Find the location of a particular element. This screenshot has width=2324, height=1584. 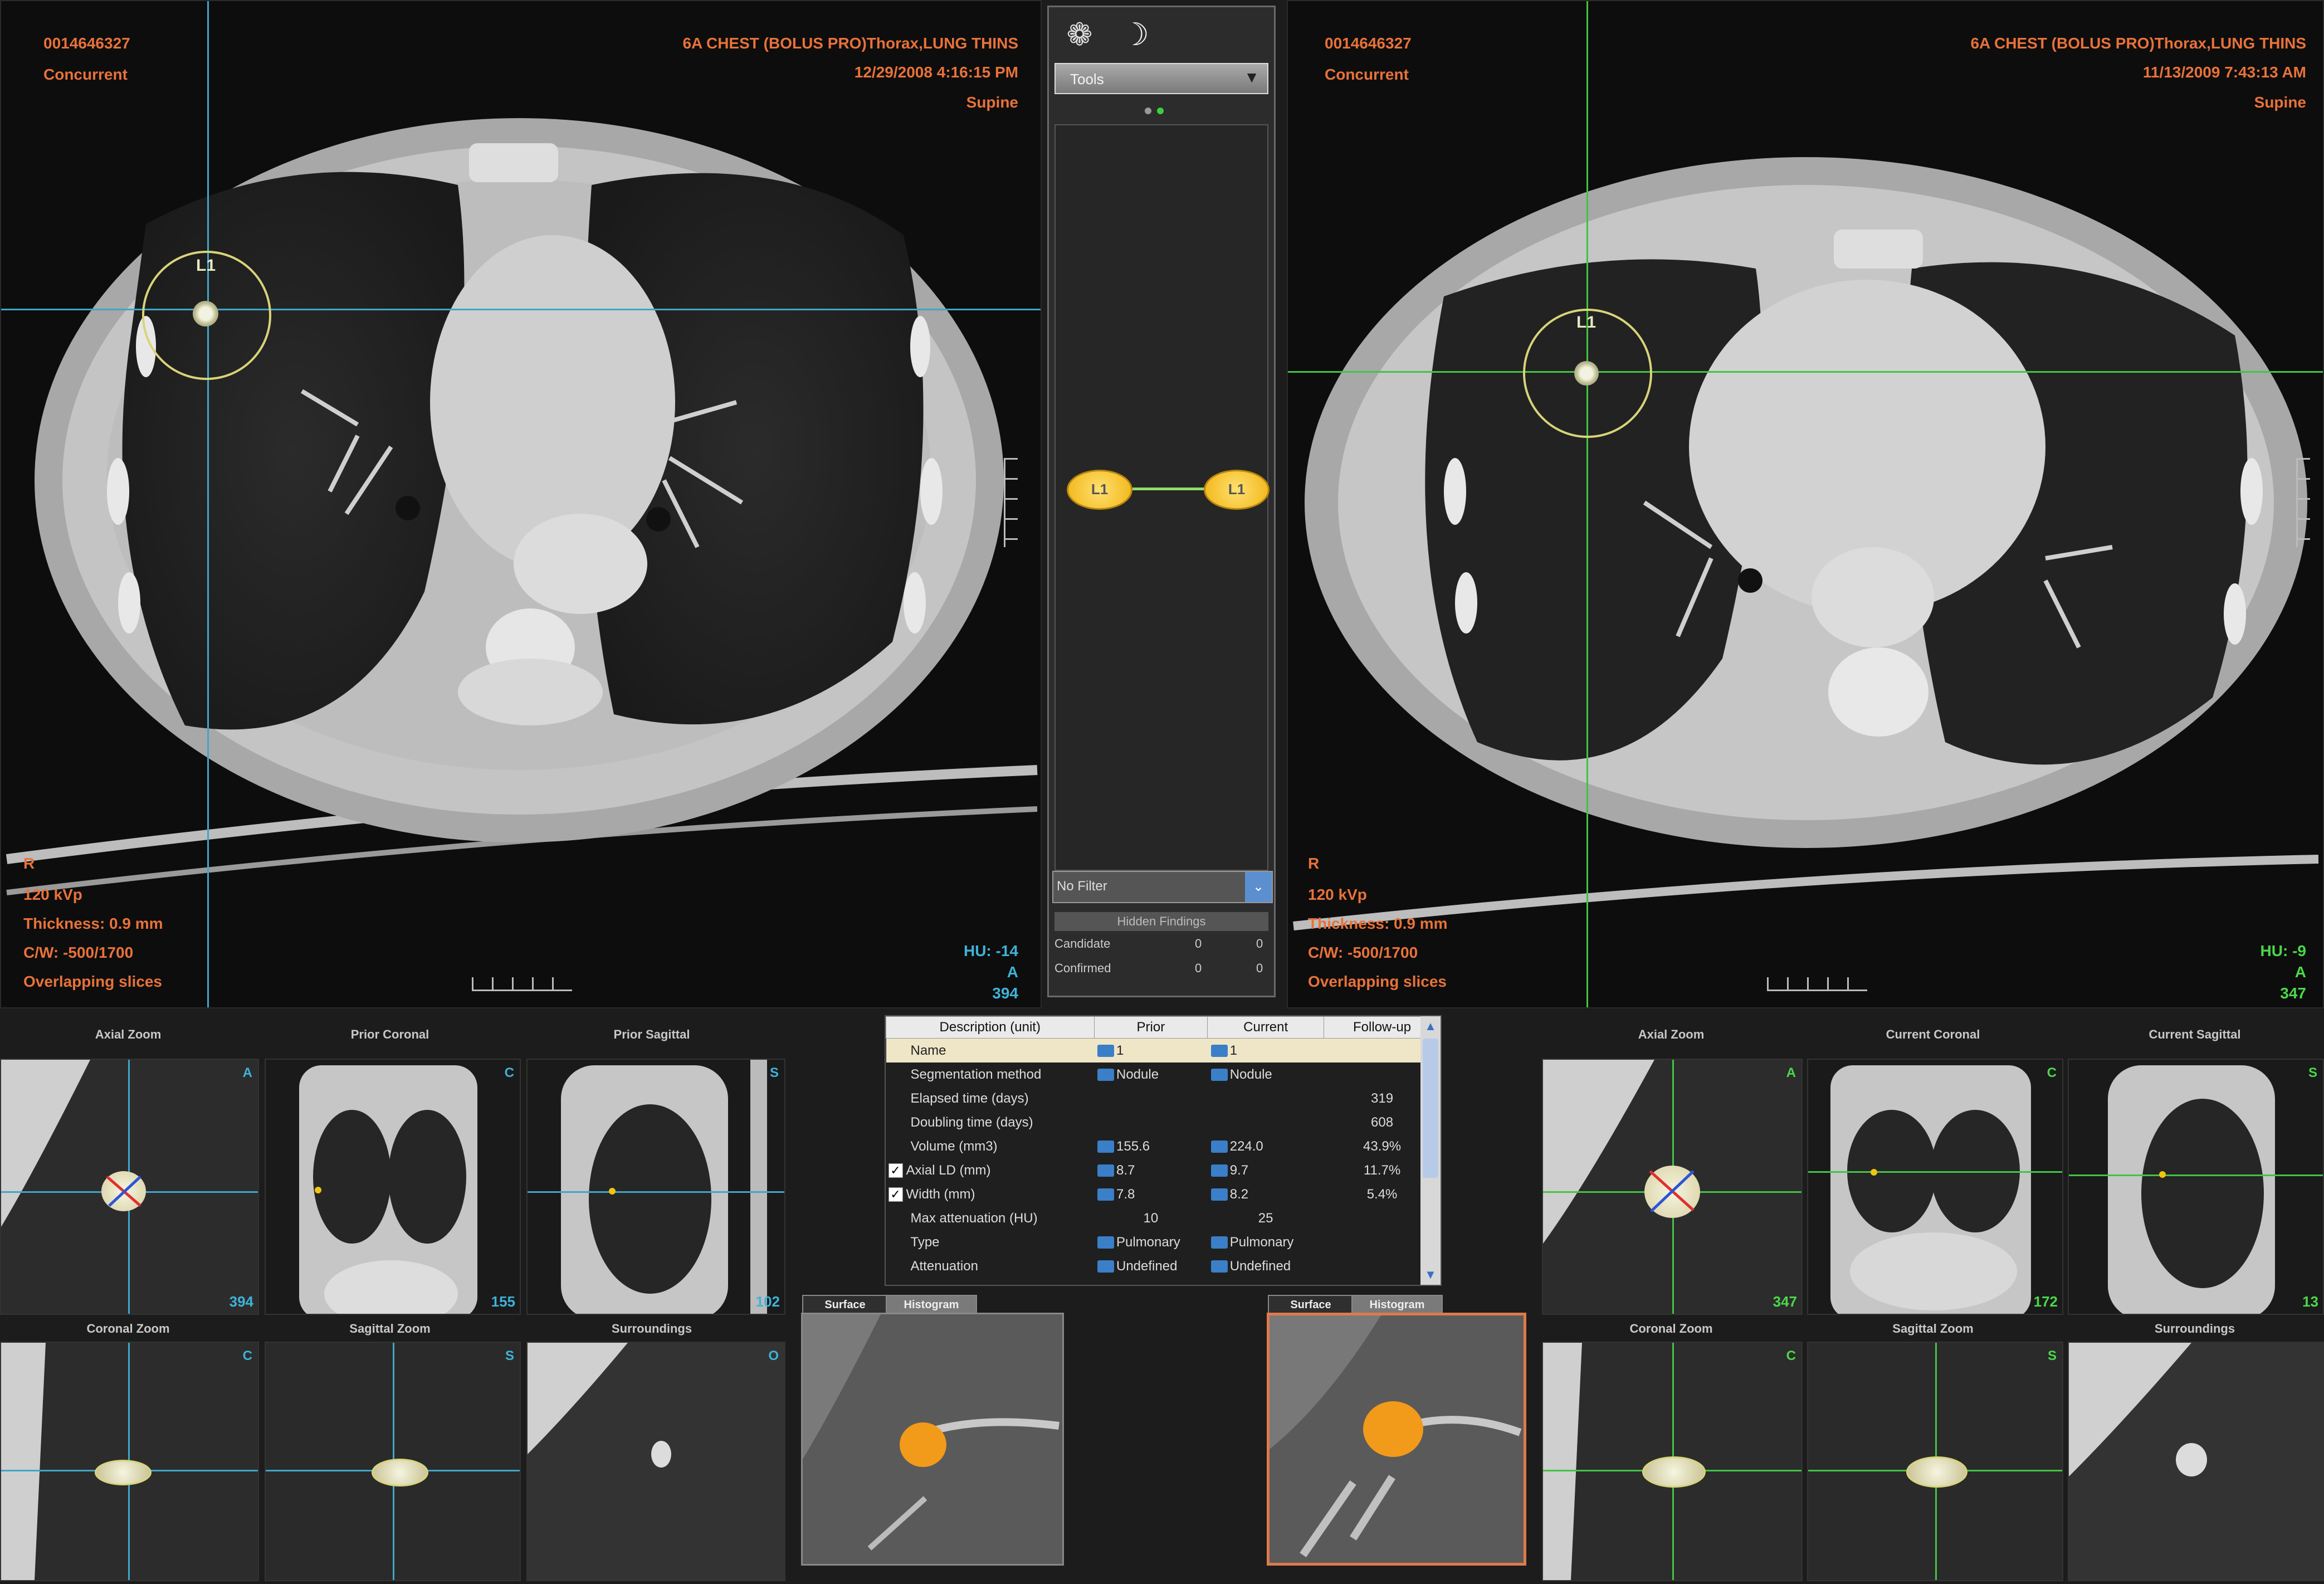

current-coronal-view: C 172 is located at coordinates (1935, 1187).